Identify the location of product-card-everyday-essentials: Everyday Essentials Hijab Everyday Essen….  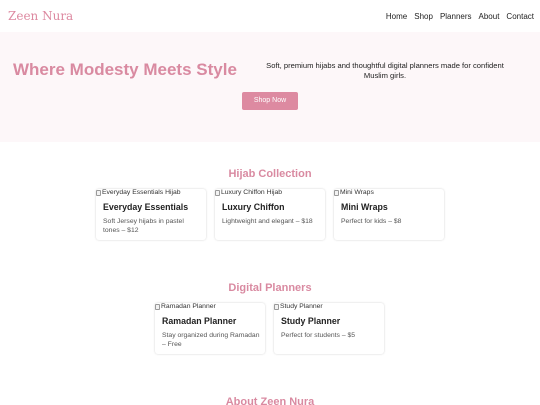
(151, 214).